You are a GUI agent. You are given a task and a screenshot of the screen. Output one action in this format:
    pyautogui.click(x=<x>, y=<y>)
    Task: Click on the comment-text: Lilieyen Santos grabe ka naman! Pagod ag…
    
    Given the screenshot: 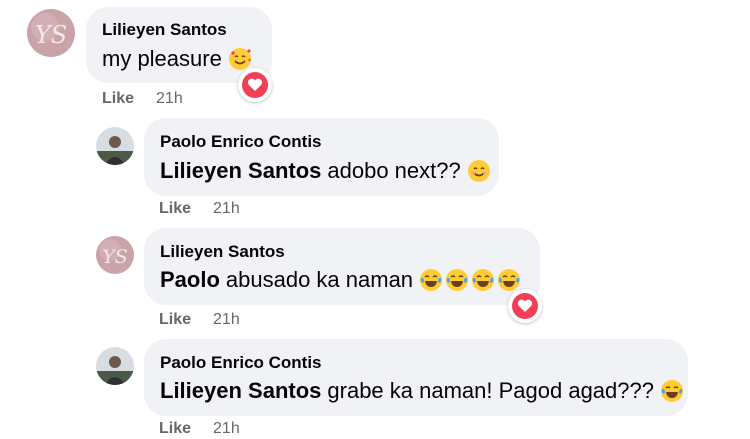 What is the action you would take?
    pyautogui.click(x=422, y=391)
    